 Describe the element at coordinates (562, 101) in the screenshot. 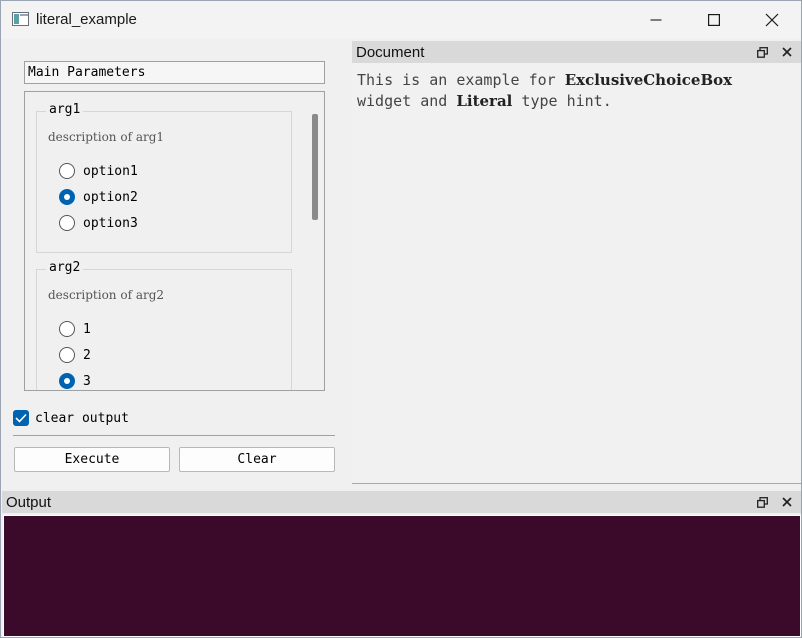

I see `doc-text-part: type hint.` at that location.